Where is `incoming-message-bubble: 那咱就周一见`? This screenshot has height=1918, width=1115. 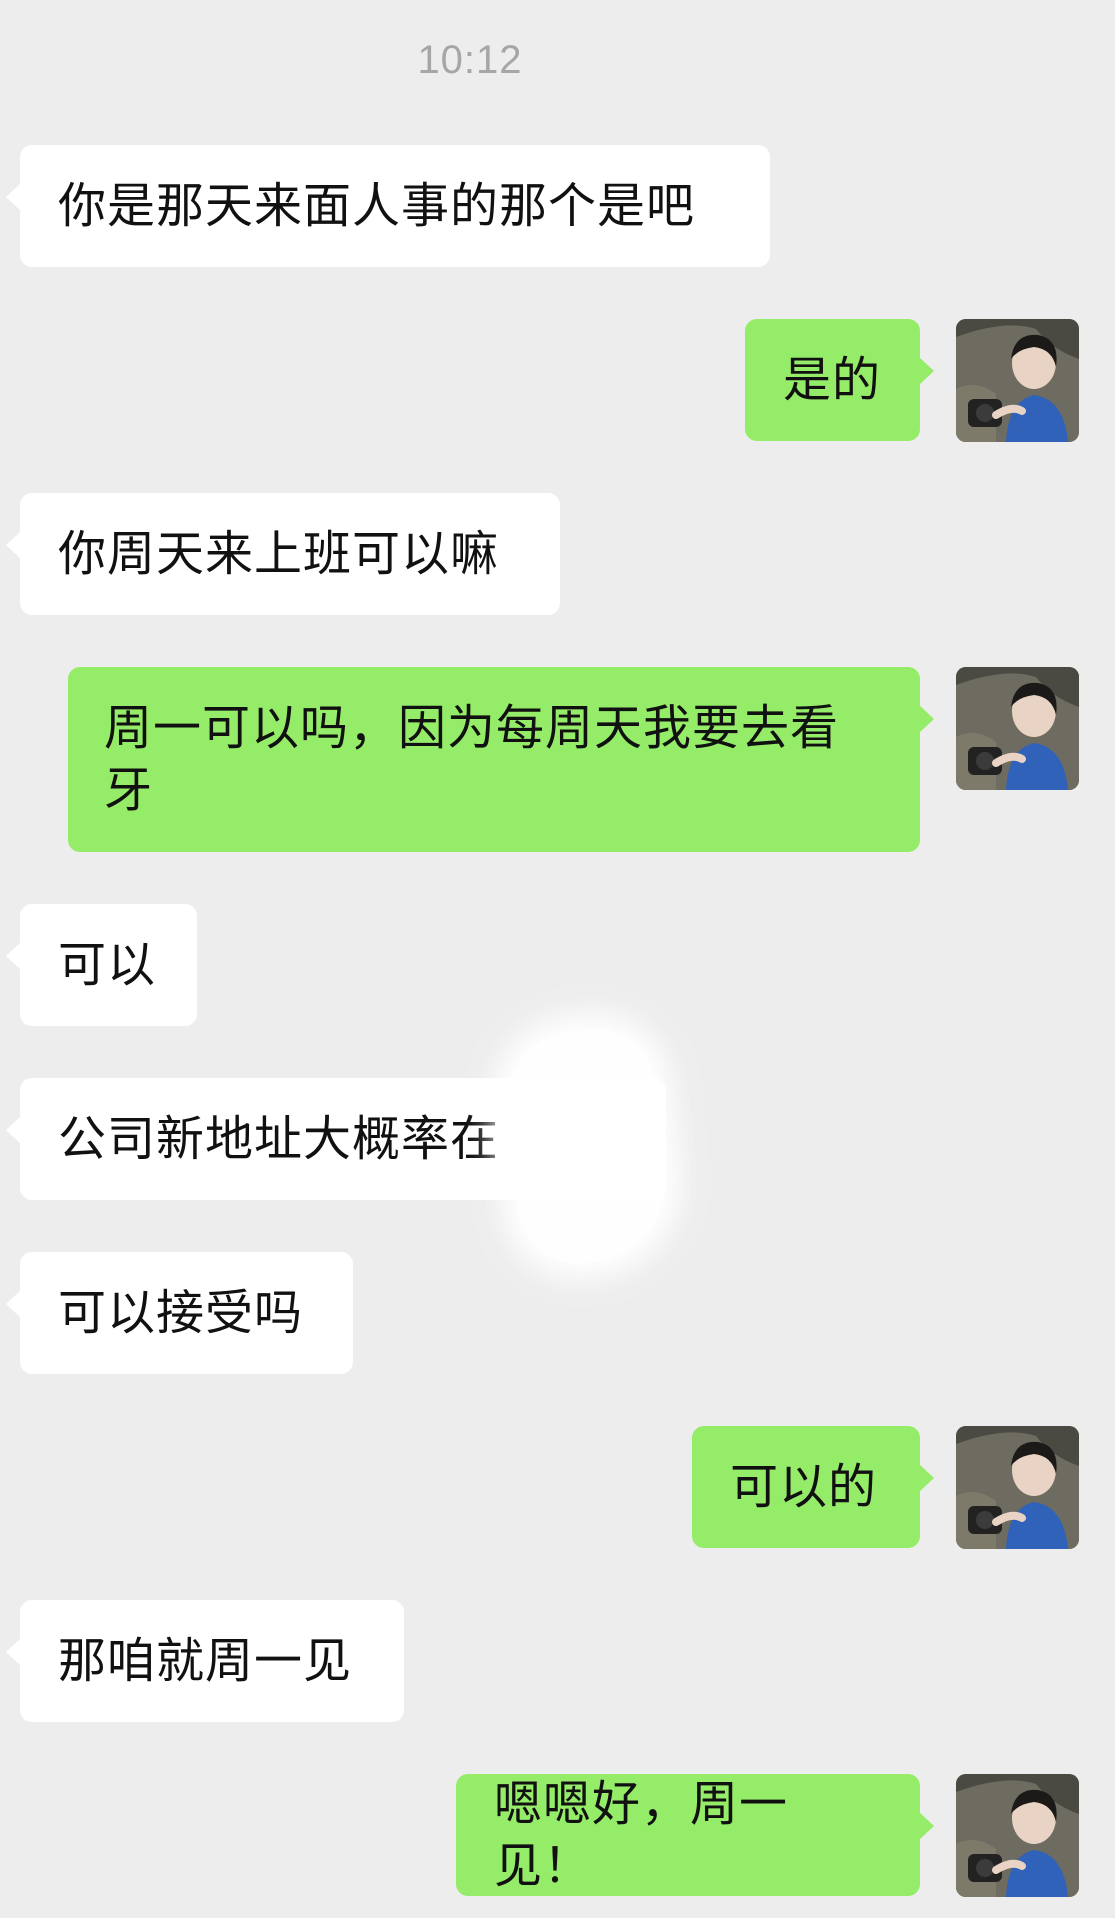
incoming-message-bubble: 那咱就周一见 is located at coordinates (205, 1661).